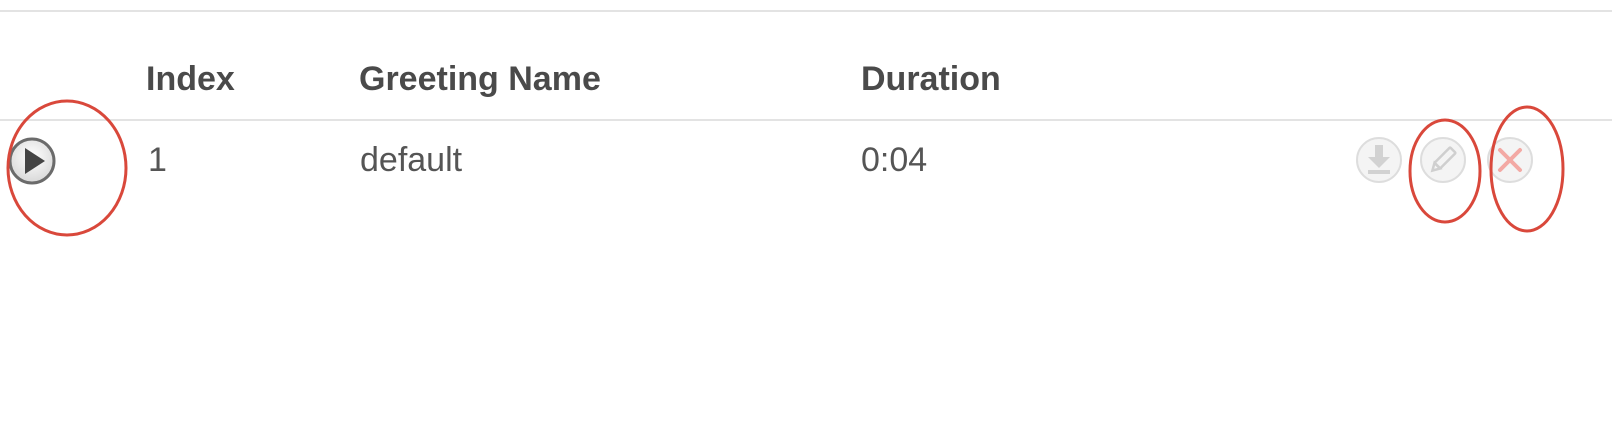  Describe the element at coordinates (806, 160) in the screenshot. I see `table-row: 1 default 0:04` at that location.